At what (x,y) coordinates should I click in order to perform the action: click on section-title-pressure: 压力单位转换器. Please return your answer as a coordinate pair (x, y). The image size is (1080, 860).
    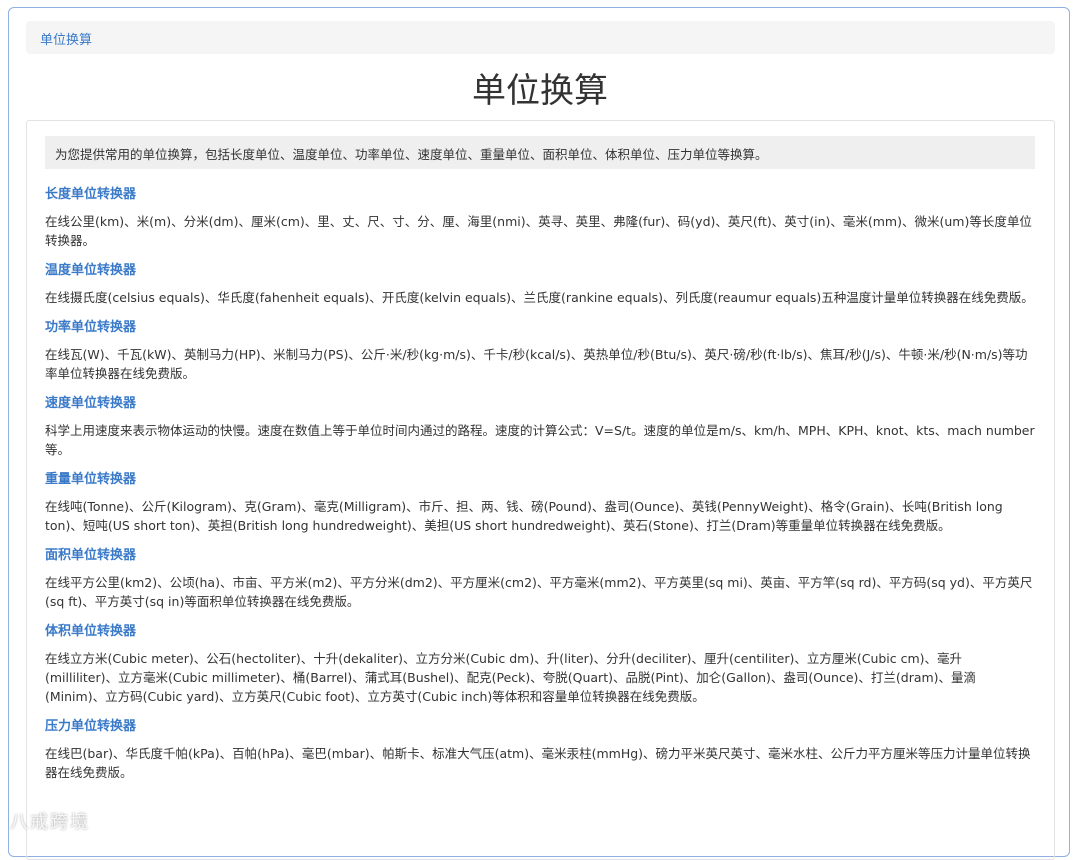
    Looking at the image, I should click on (540, 727).